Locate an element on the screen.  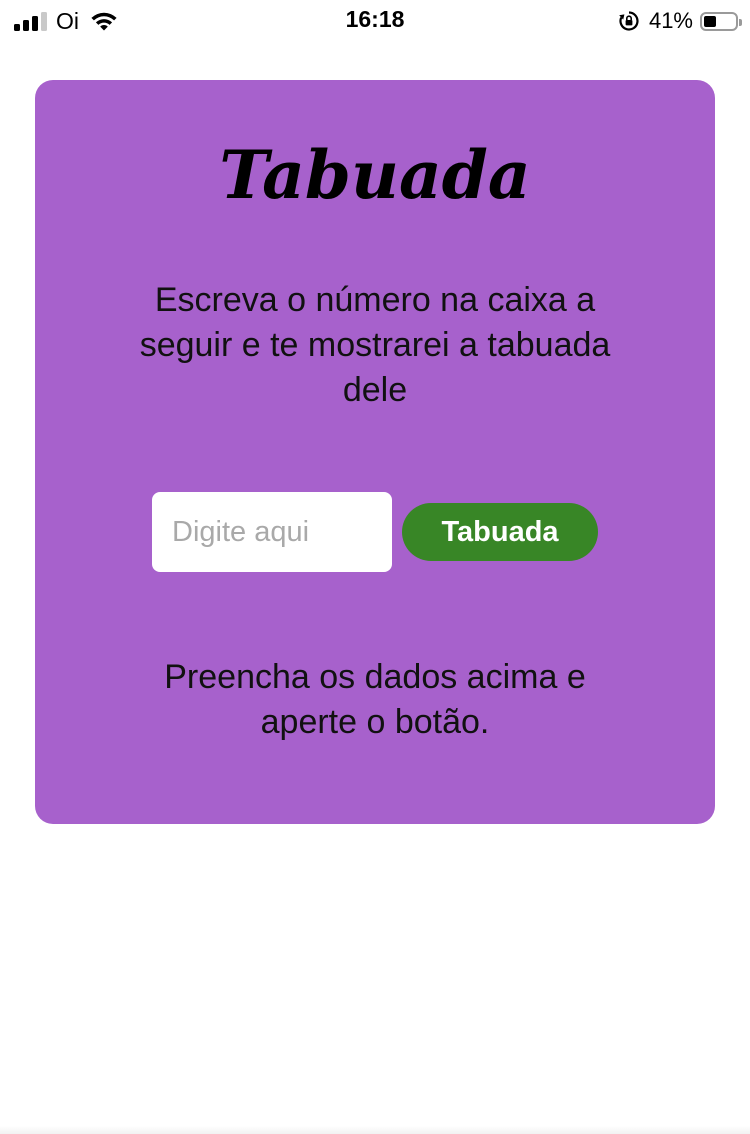
clock: 16:18 is located at coordinates (375, 19).